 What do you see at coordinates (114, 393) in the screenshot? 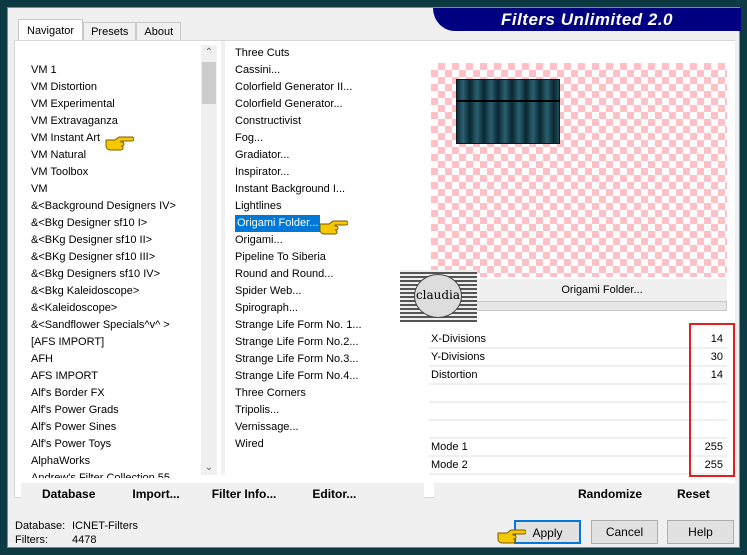
I see `category-item: Alf's Border FX` at bounding box center [114, 393].